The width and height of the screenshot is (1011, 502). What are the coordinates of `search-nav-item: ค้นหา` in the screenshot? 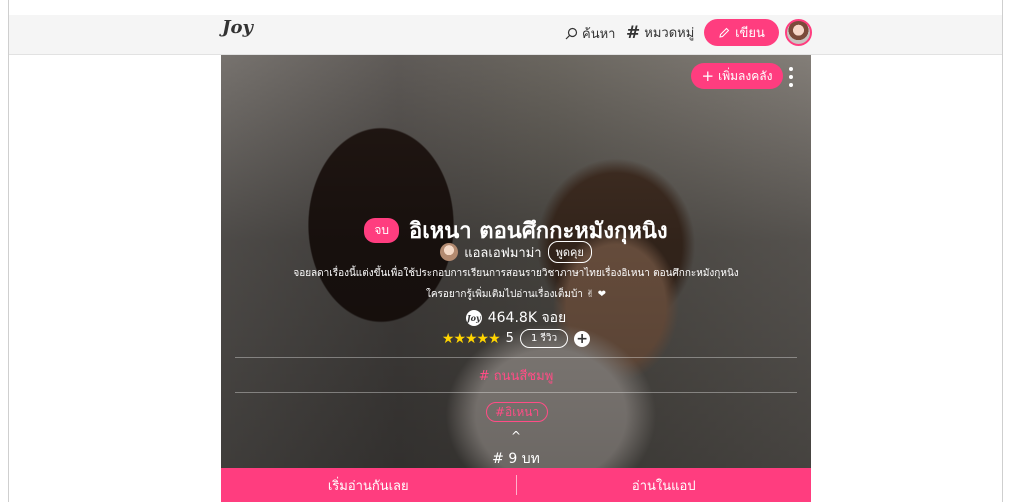 It's located at (590, 33).